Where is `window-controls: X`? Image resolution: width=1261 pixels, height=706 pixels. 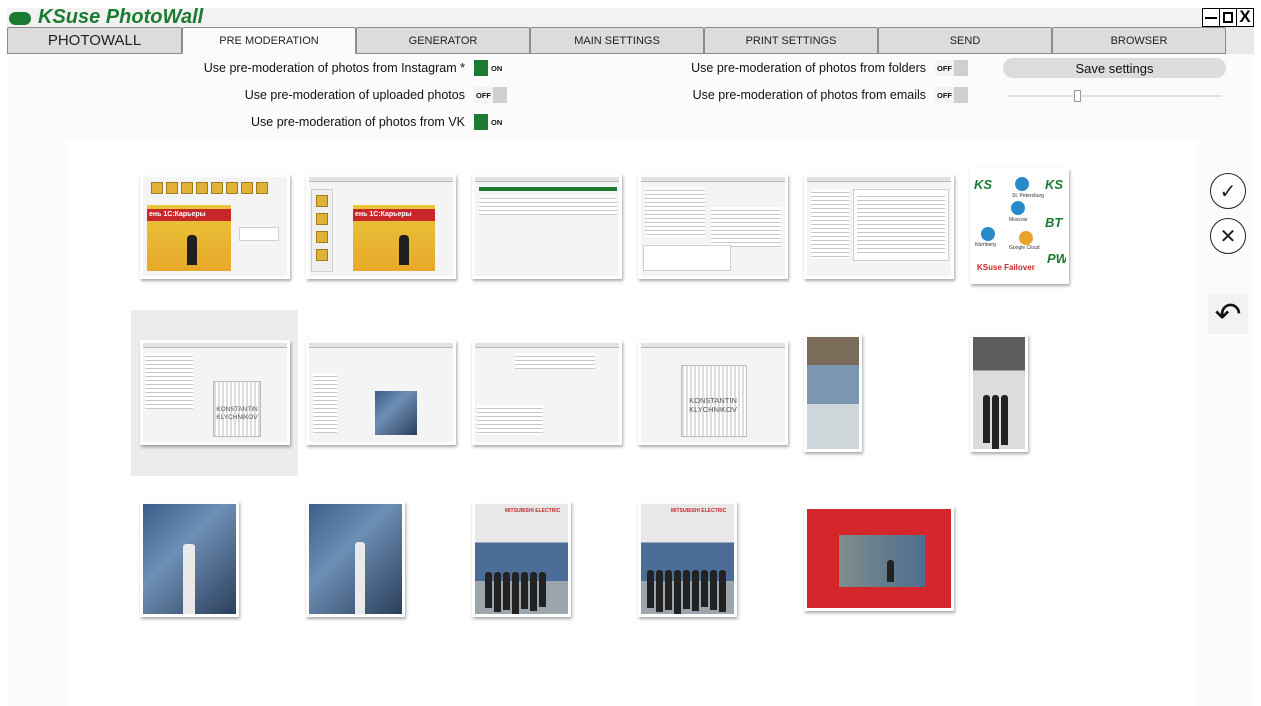 window-controls: X is located at coordinates (1228, 17).